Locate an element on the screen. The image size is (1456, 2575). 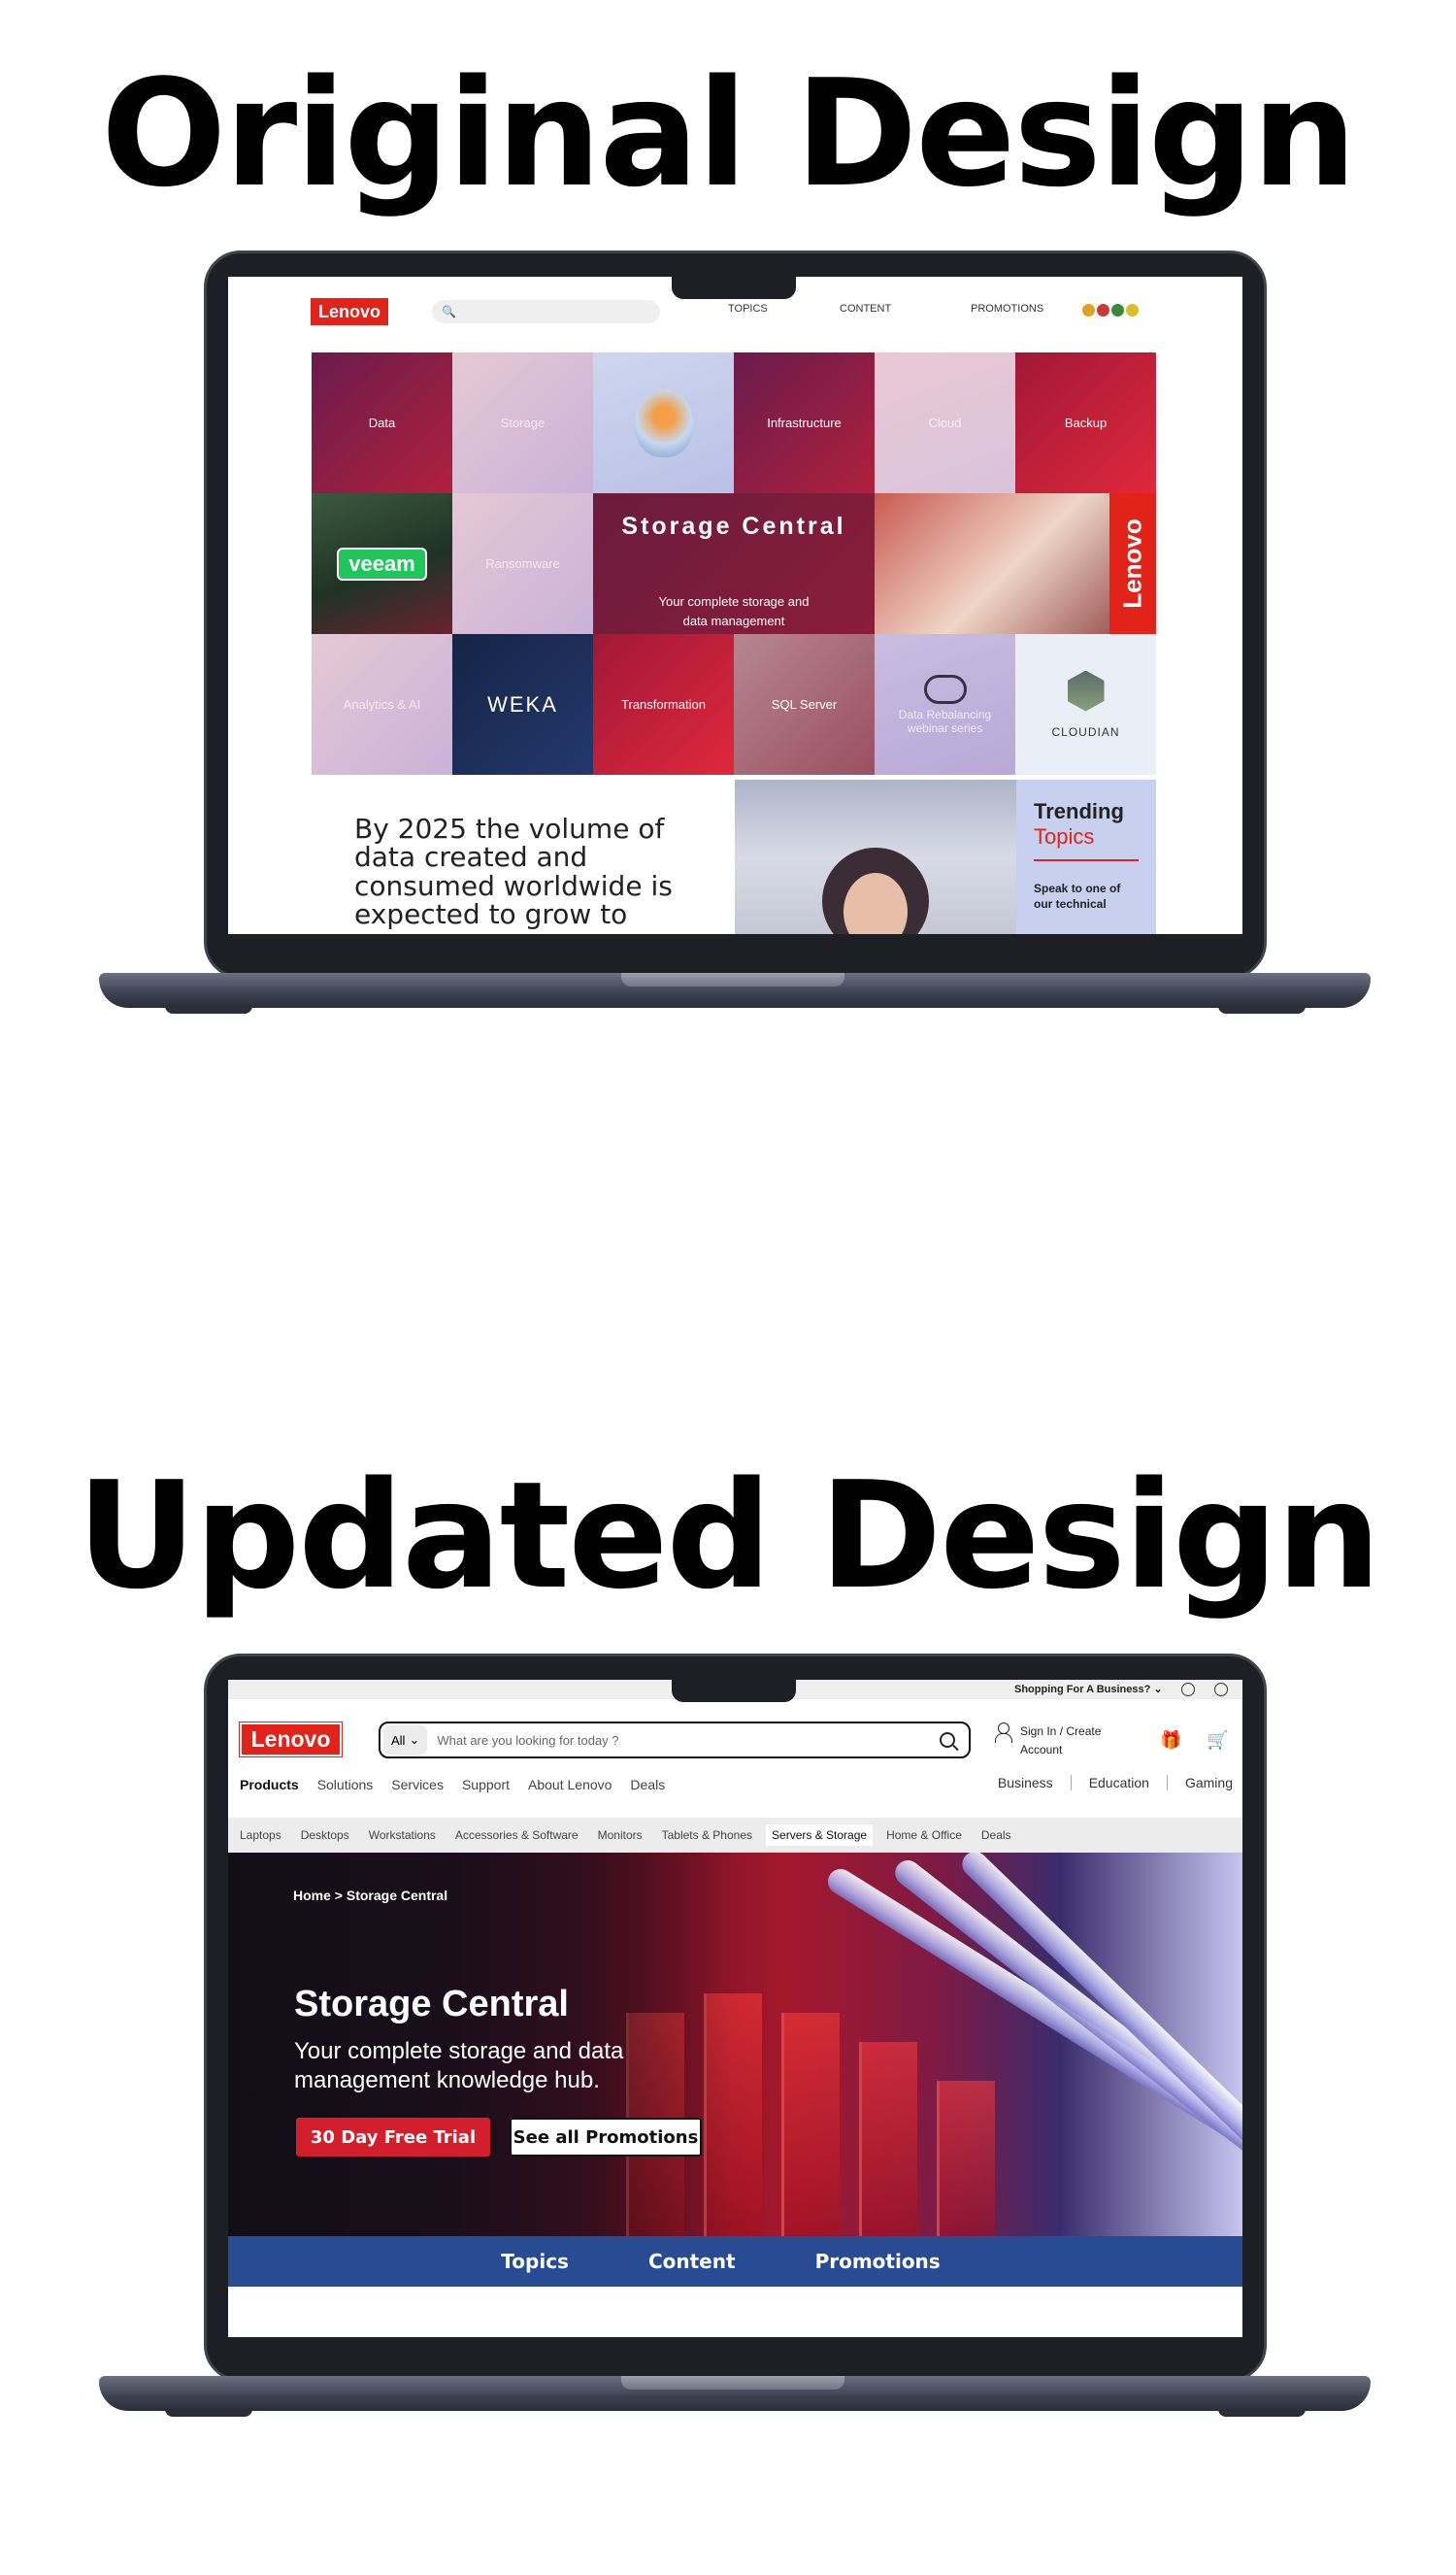
search-input is located at coordinates (683, 1740).